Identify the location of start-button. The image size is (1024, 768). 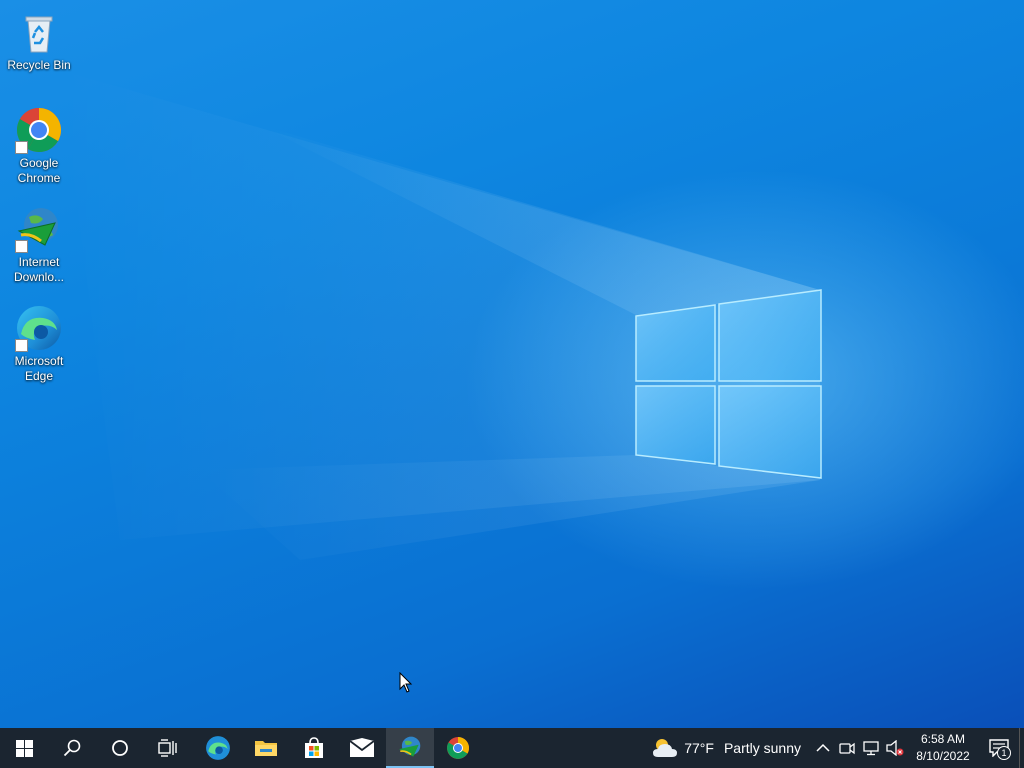
(24, 748).